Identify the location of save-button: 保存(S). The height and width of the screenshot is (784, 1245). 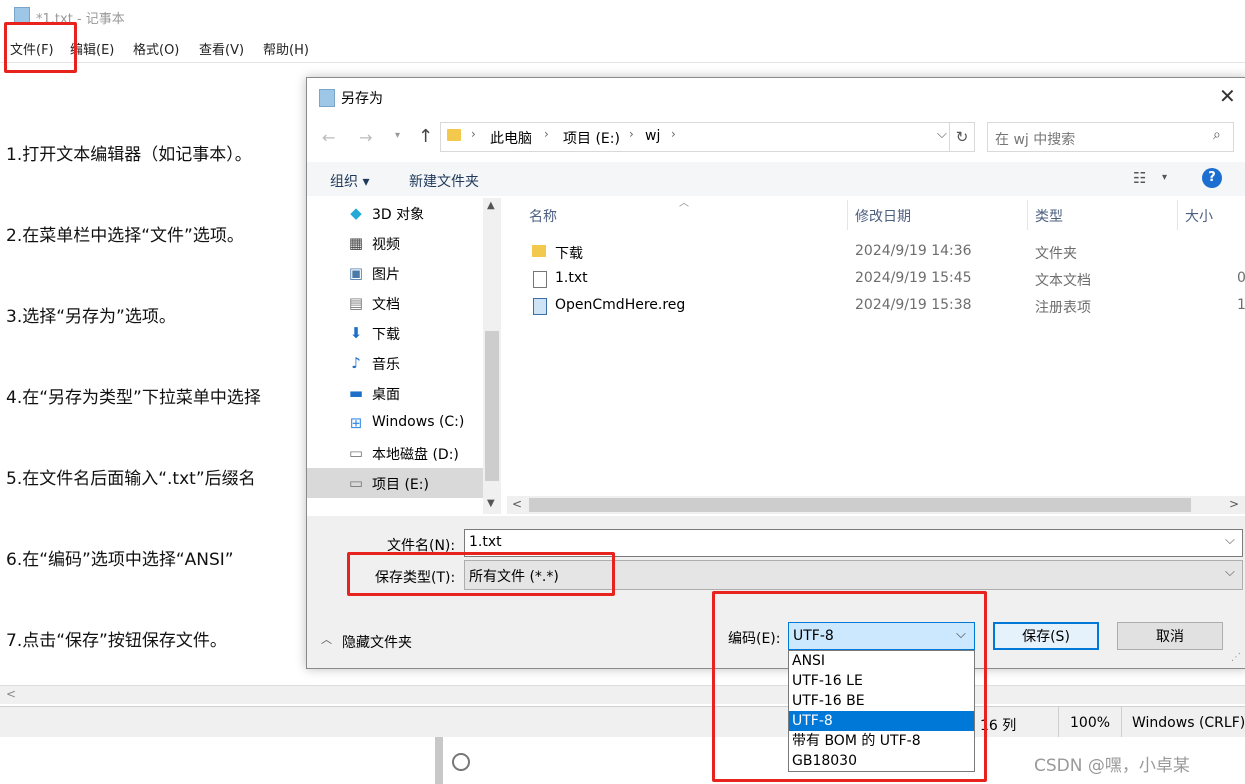
(1046, 636).